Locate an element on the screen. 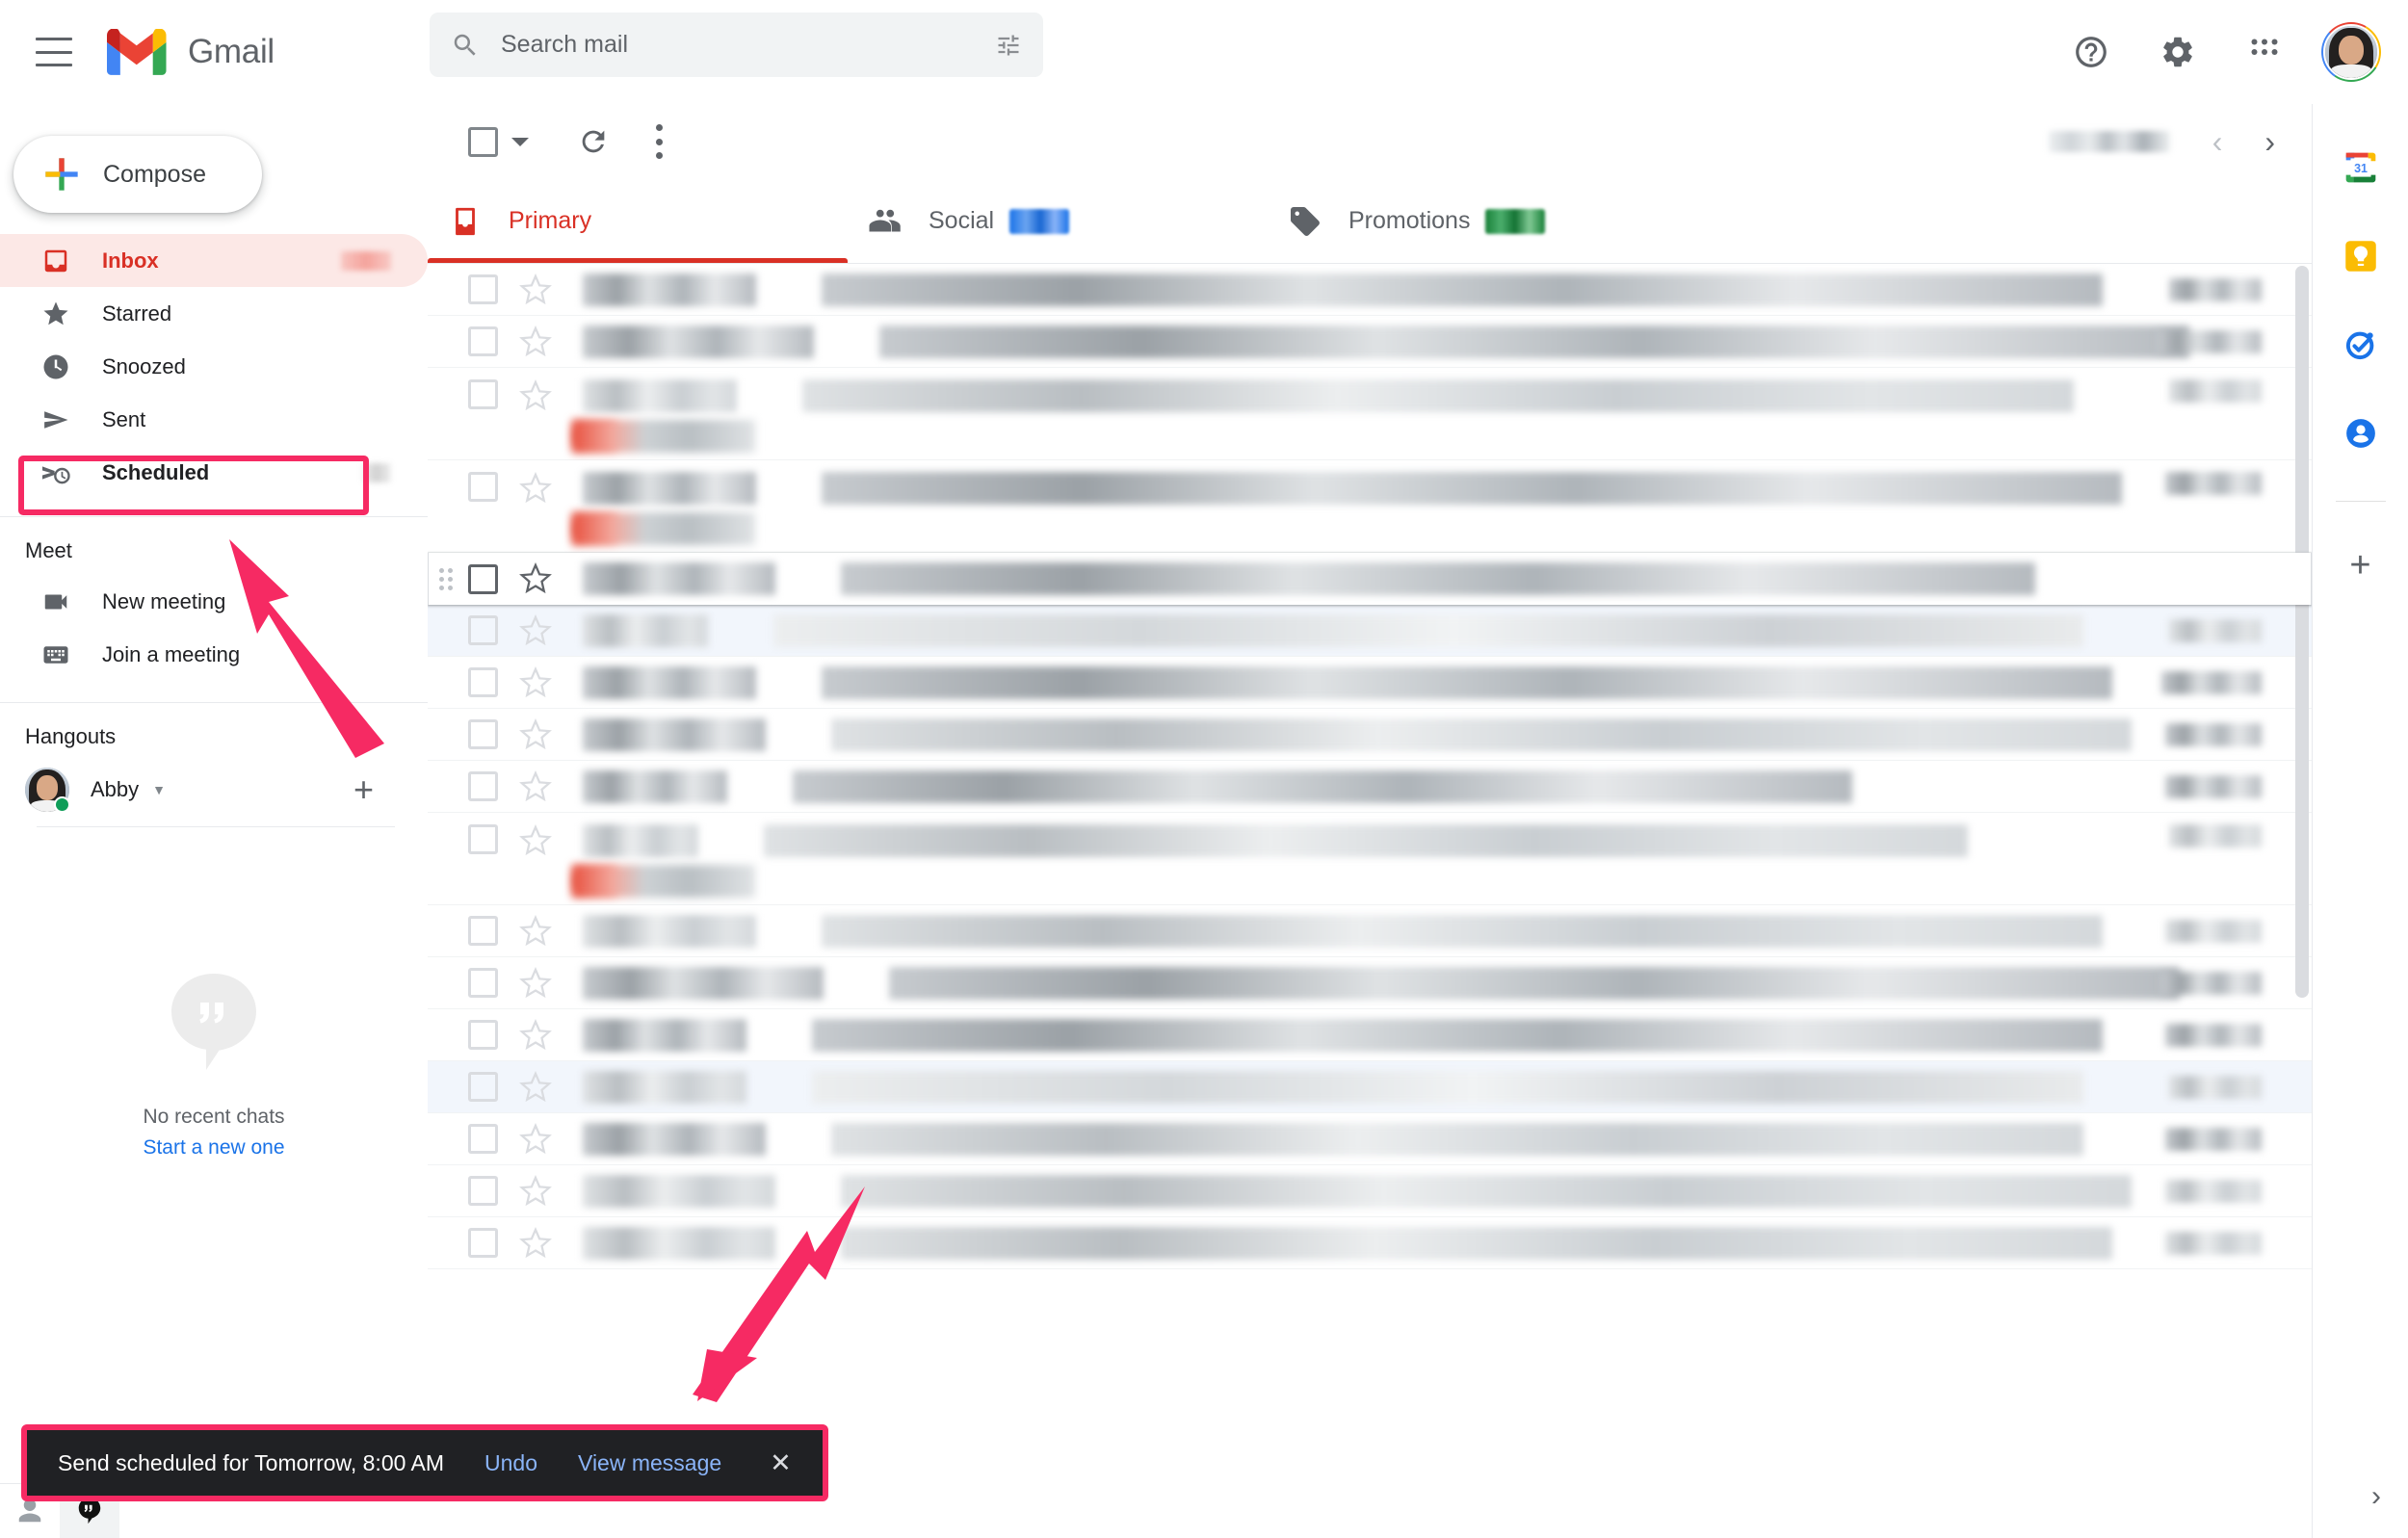  hangouts-add-button: + is located at coordinates (363, 790).